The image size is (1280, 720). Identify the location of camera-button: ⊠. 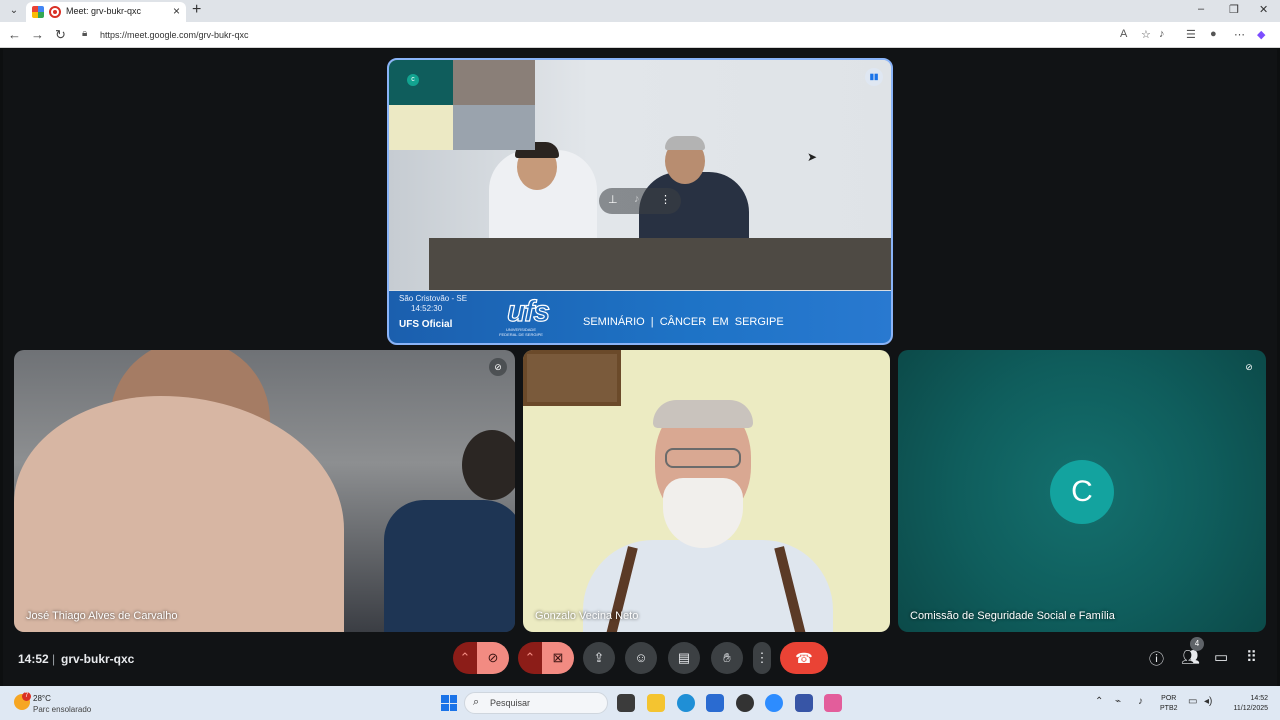
(558, 658).